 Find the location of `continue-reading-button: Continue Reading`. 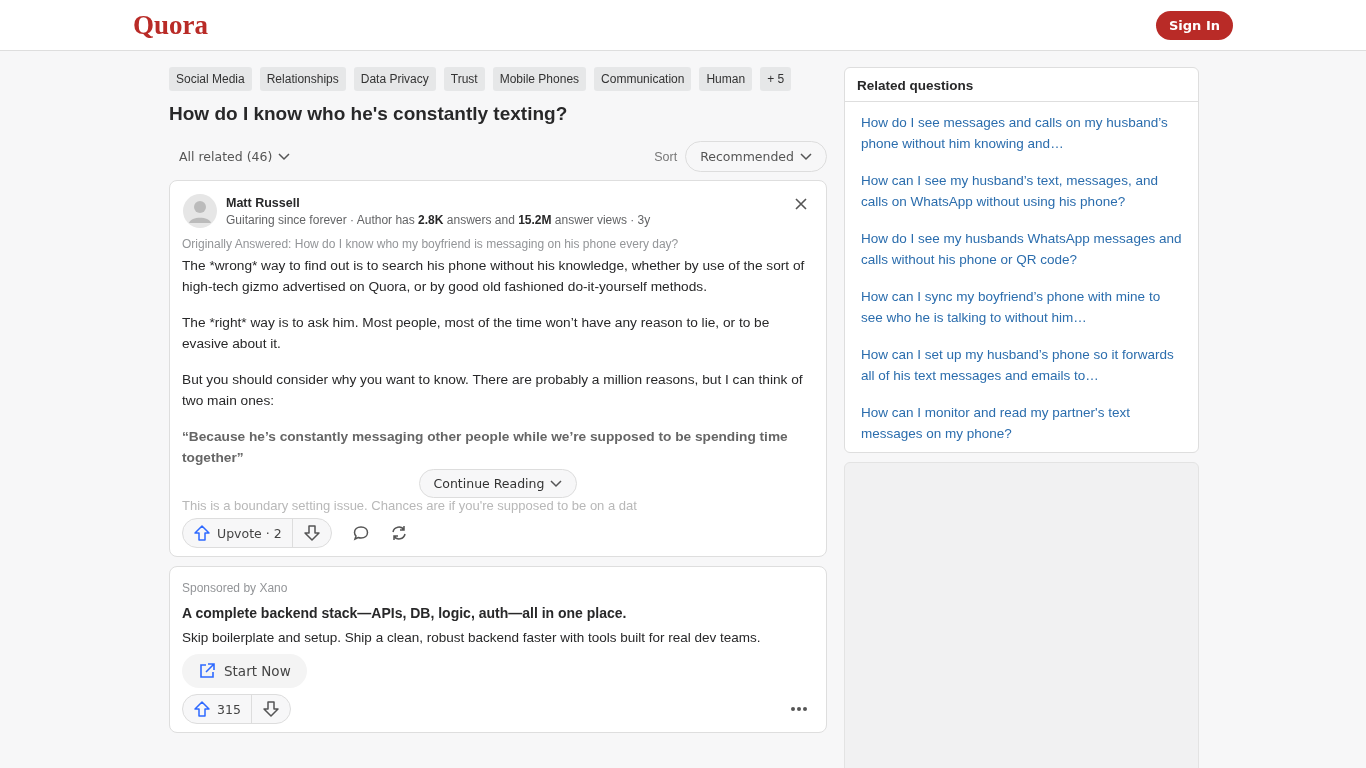

continue-reading-button: Continue Reading is located at coordinates (498, 483).